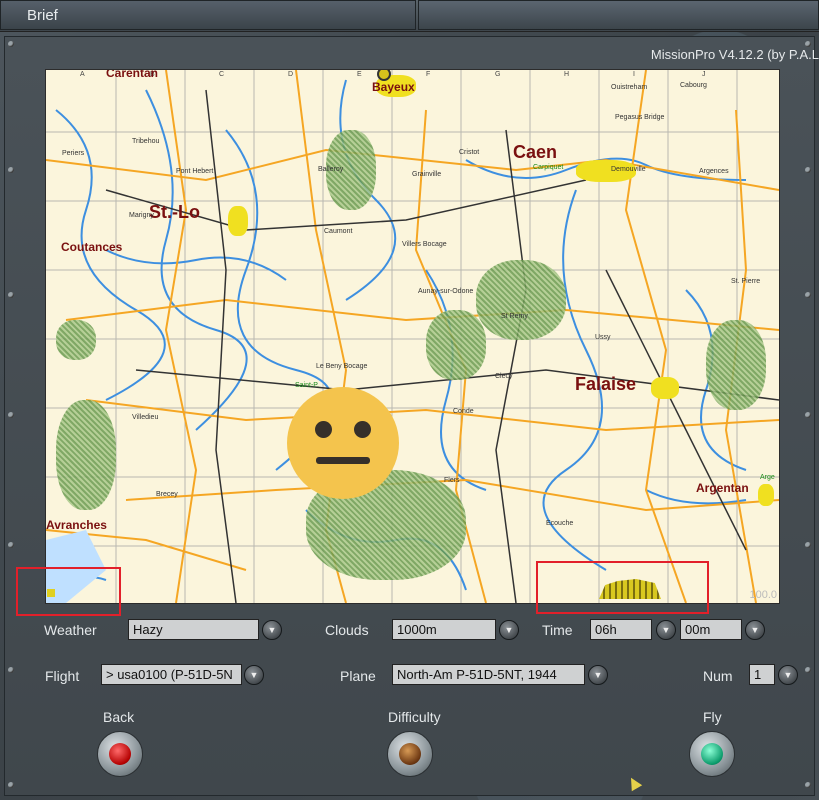 The image size is (819, 800). I want to click on map-town-label: Carpiquet, so click(548, 167).